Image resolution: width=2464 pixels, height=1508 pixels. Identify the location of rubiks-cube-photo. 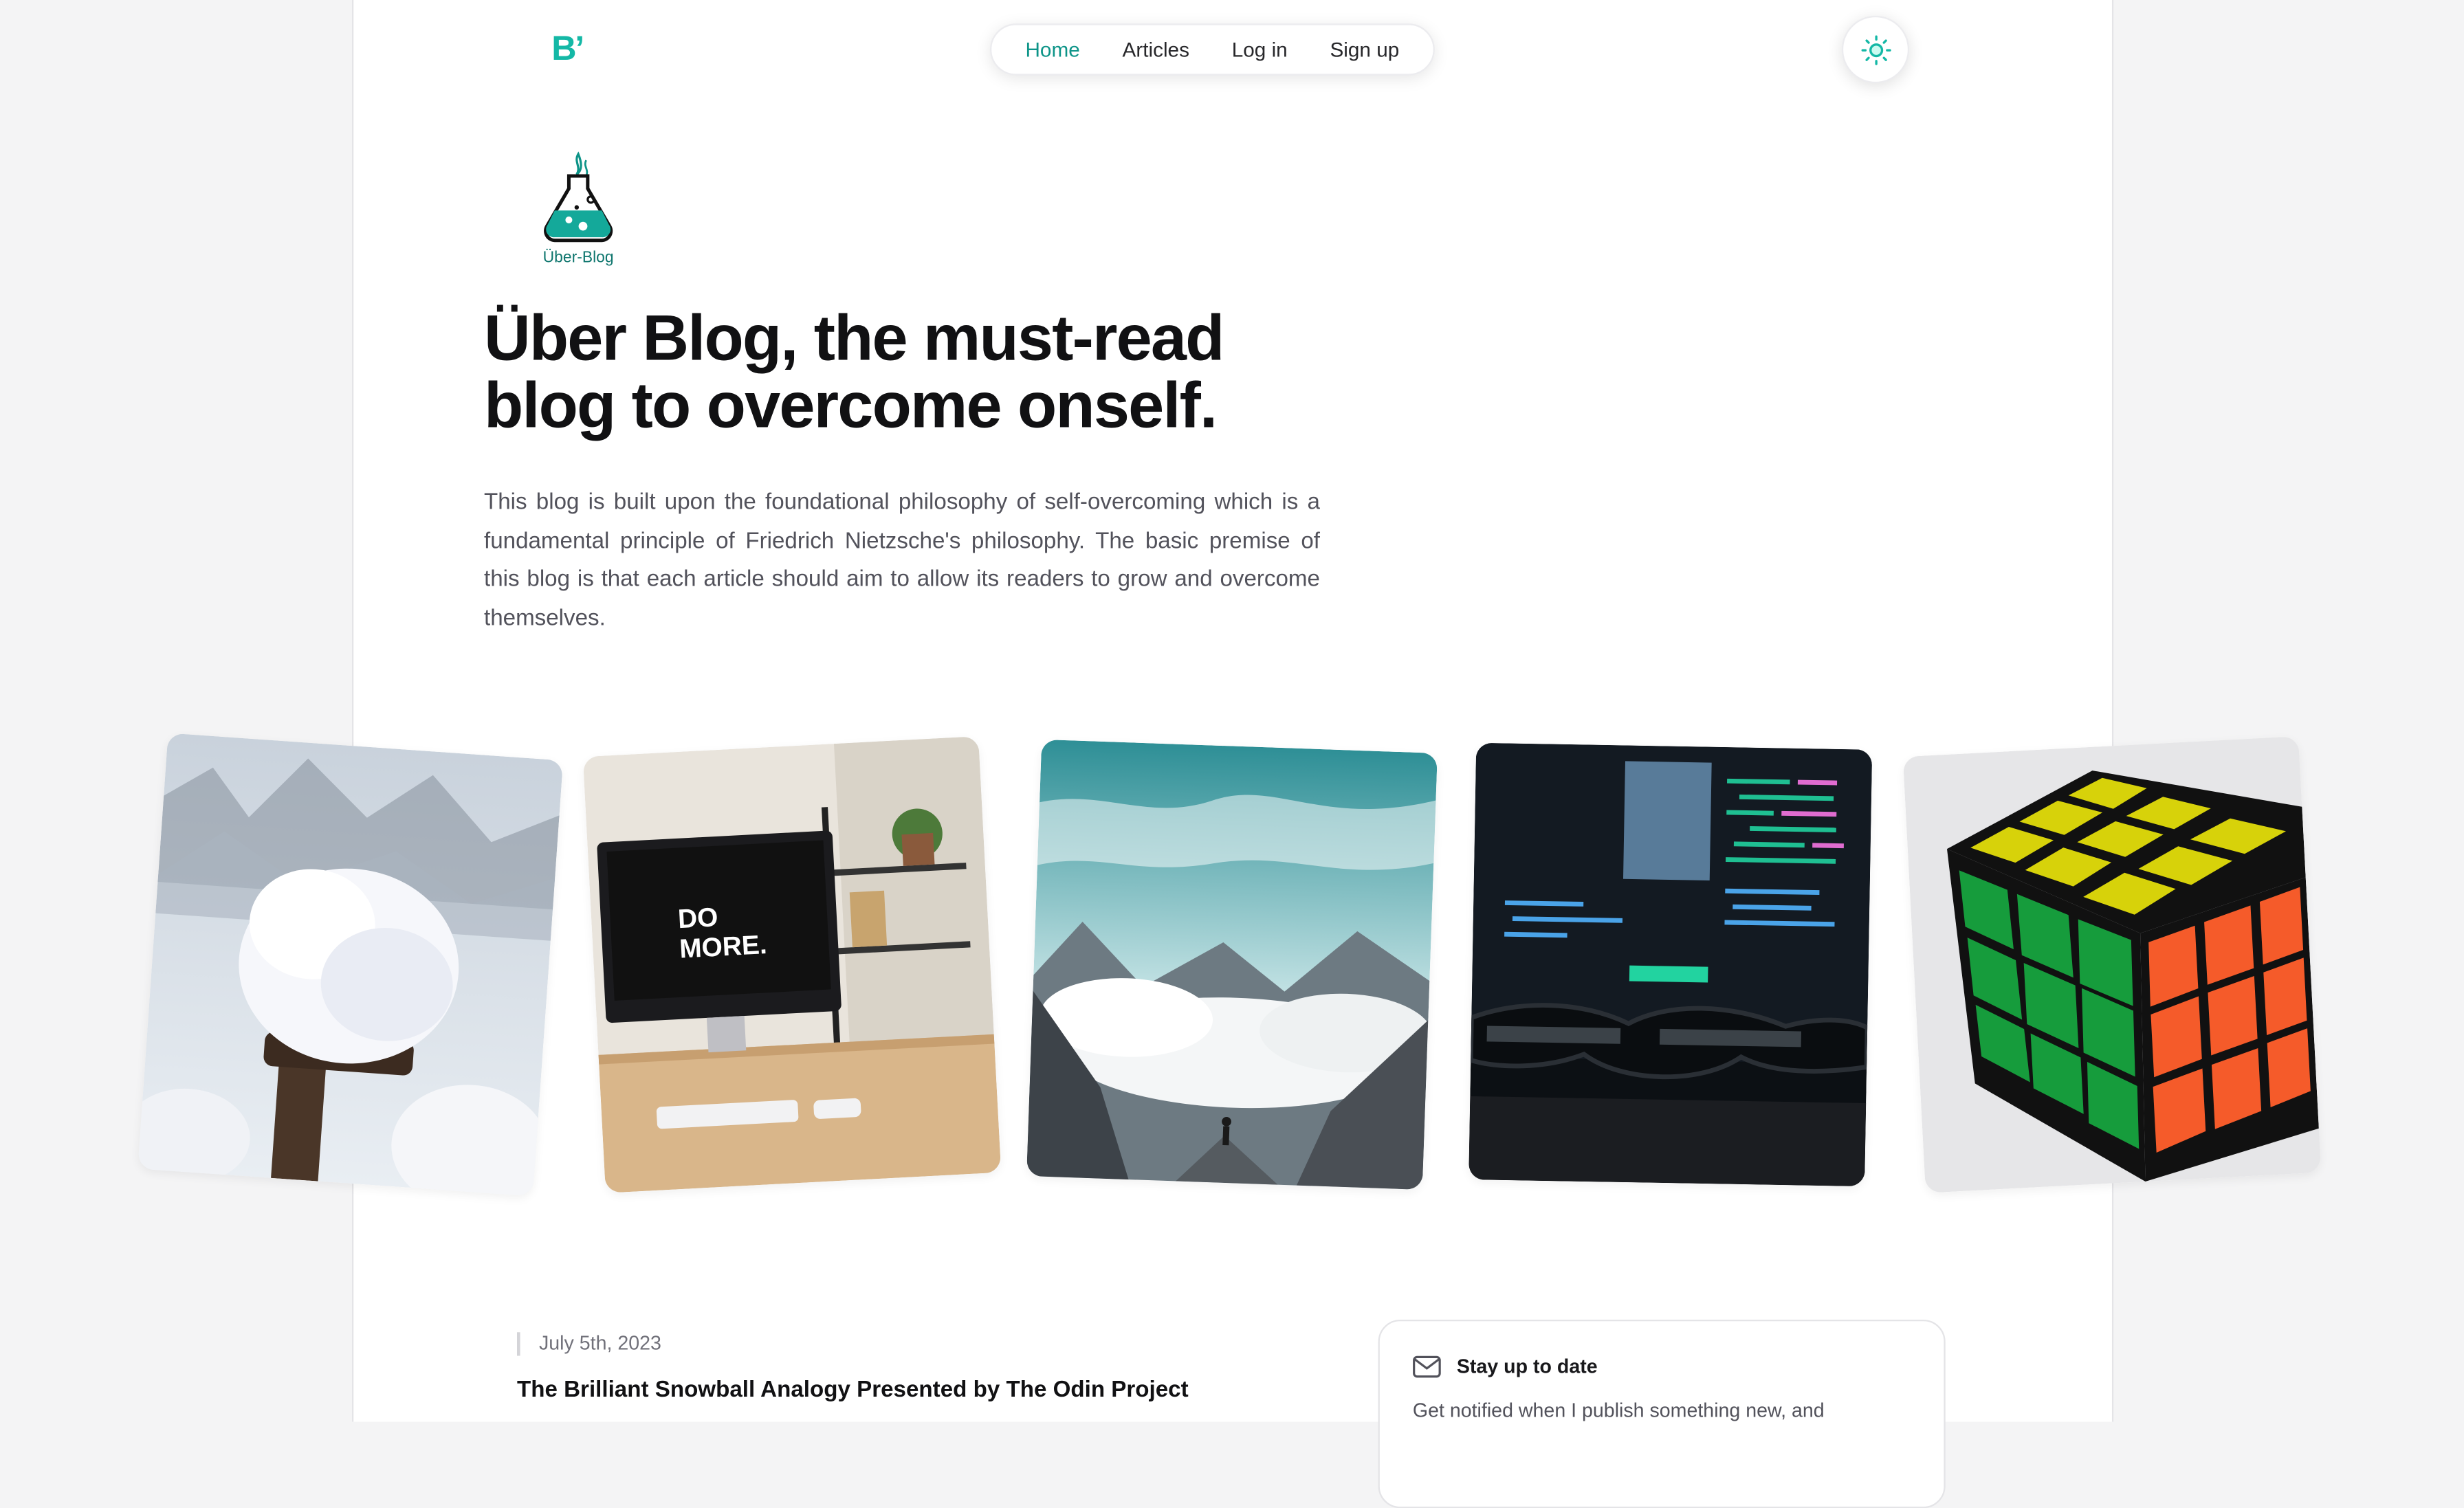
(2112, 964).